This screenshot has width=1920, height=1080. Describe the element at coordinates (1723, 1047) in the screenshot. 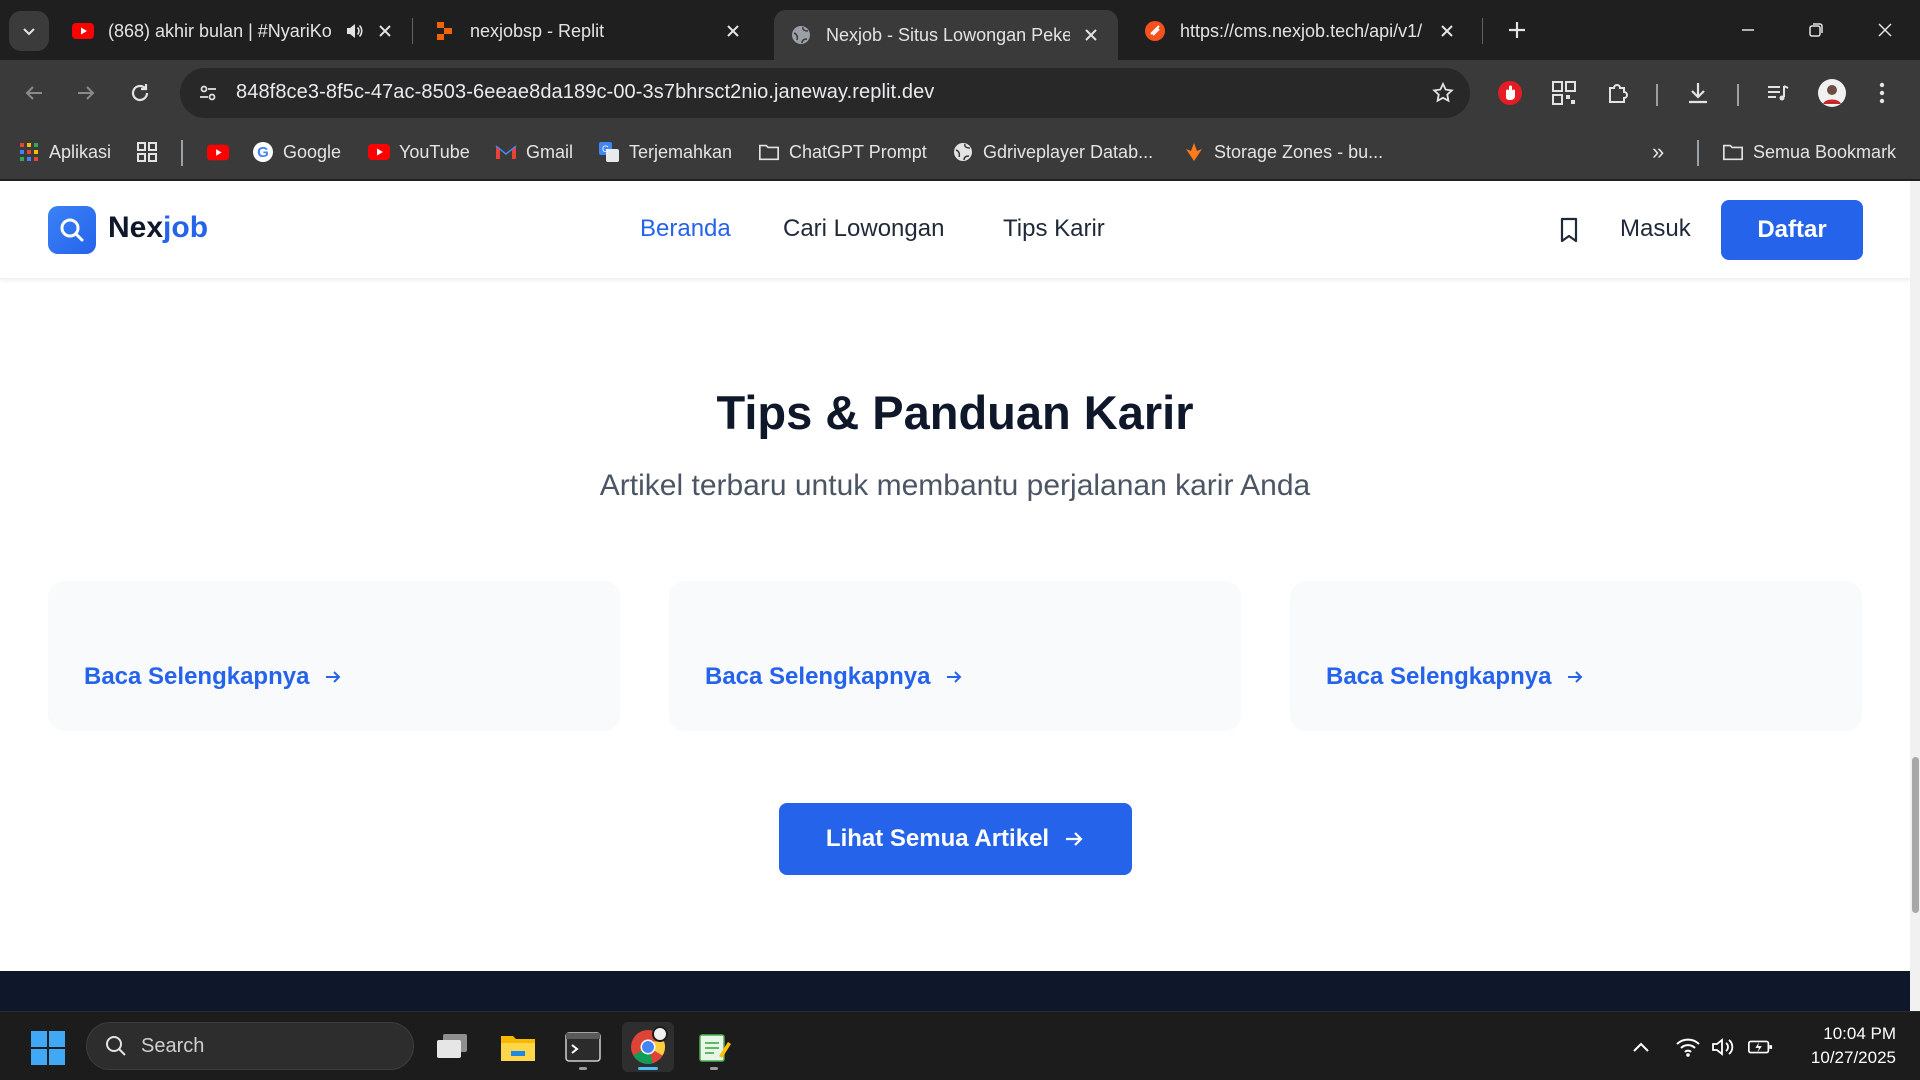

I see `volume-icon` at that location.